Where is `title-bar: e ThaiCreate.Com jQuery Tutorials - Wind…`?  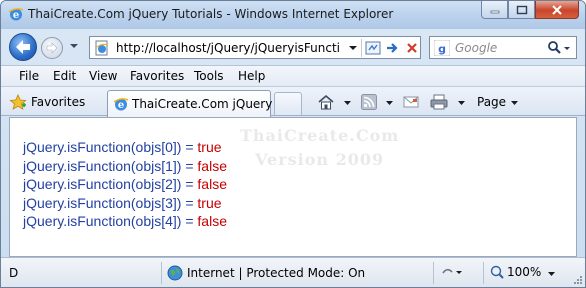 title-bar: e ThaiCreate.Com jQuery Tutorials - Wind… is located at coordinates (293, 15).